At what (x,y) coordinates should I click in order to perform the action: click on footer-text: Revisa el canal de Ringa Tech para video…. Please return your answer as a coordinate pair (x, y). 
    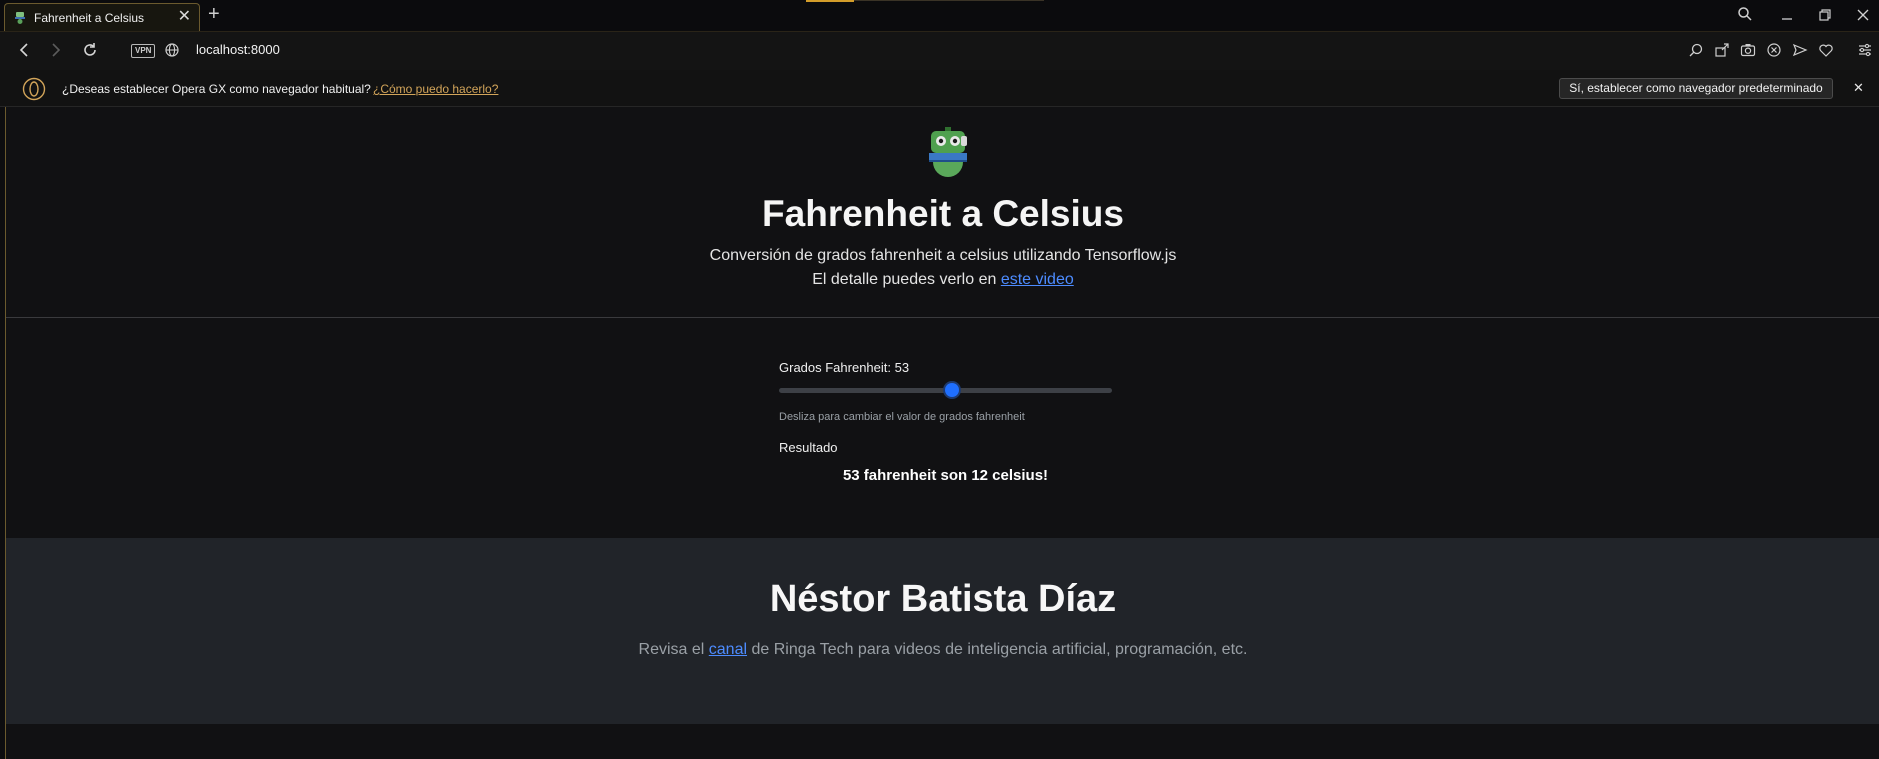
    Looking at the image, I should click on (942, 650).